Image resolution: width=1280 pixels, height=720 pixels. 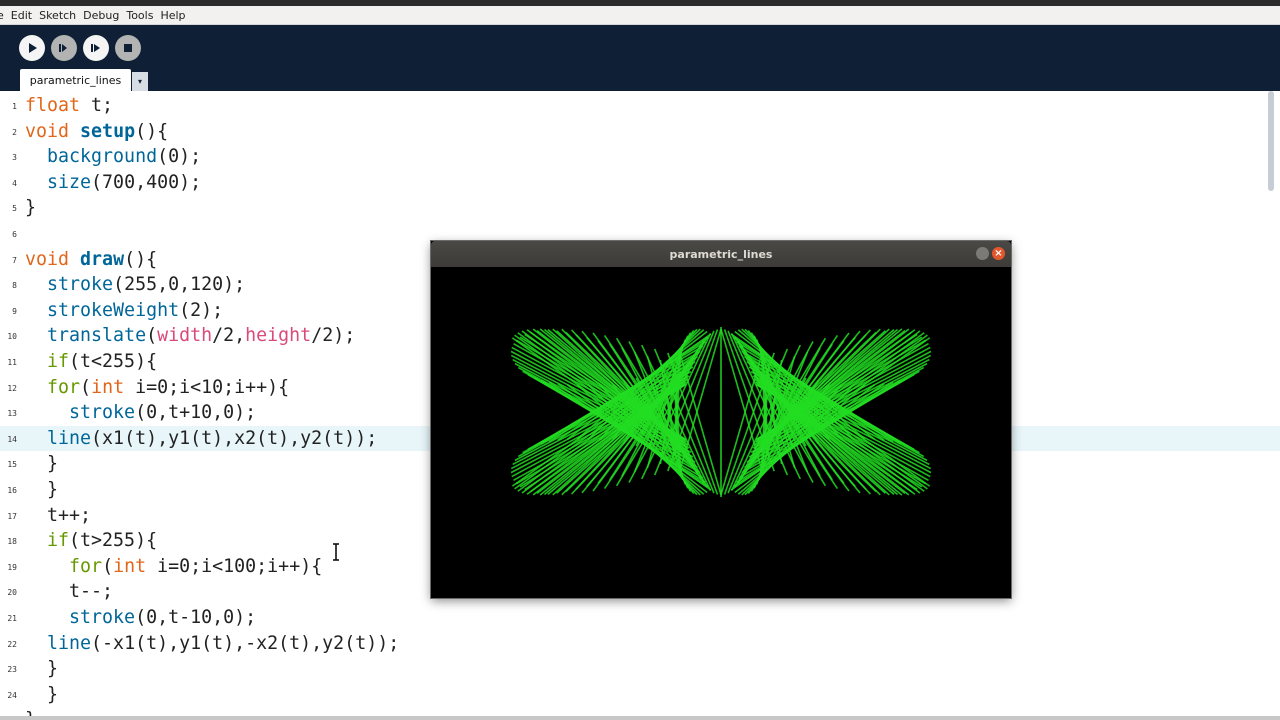 I want to click on code-line: 4 size(700,400);, so click(x=640, y=182).